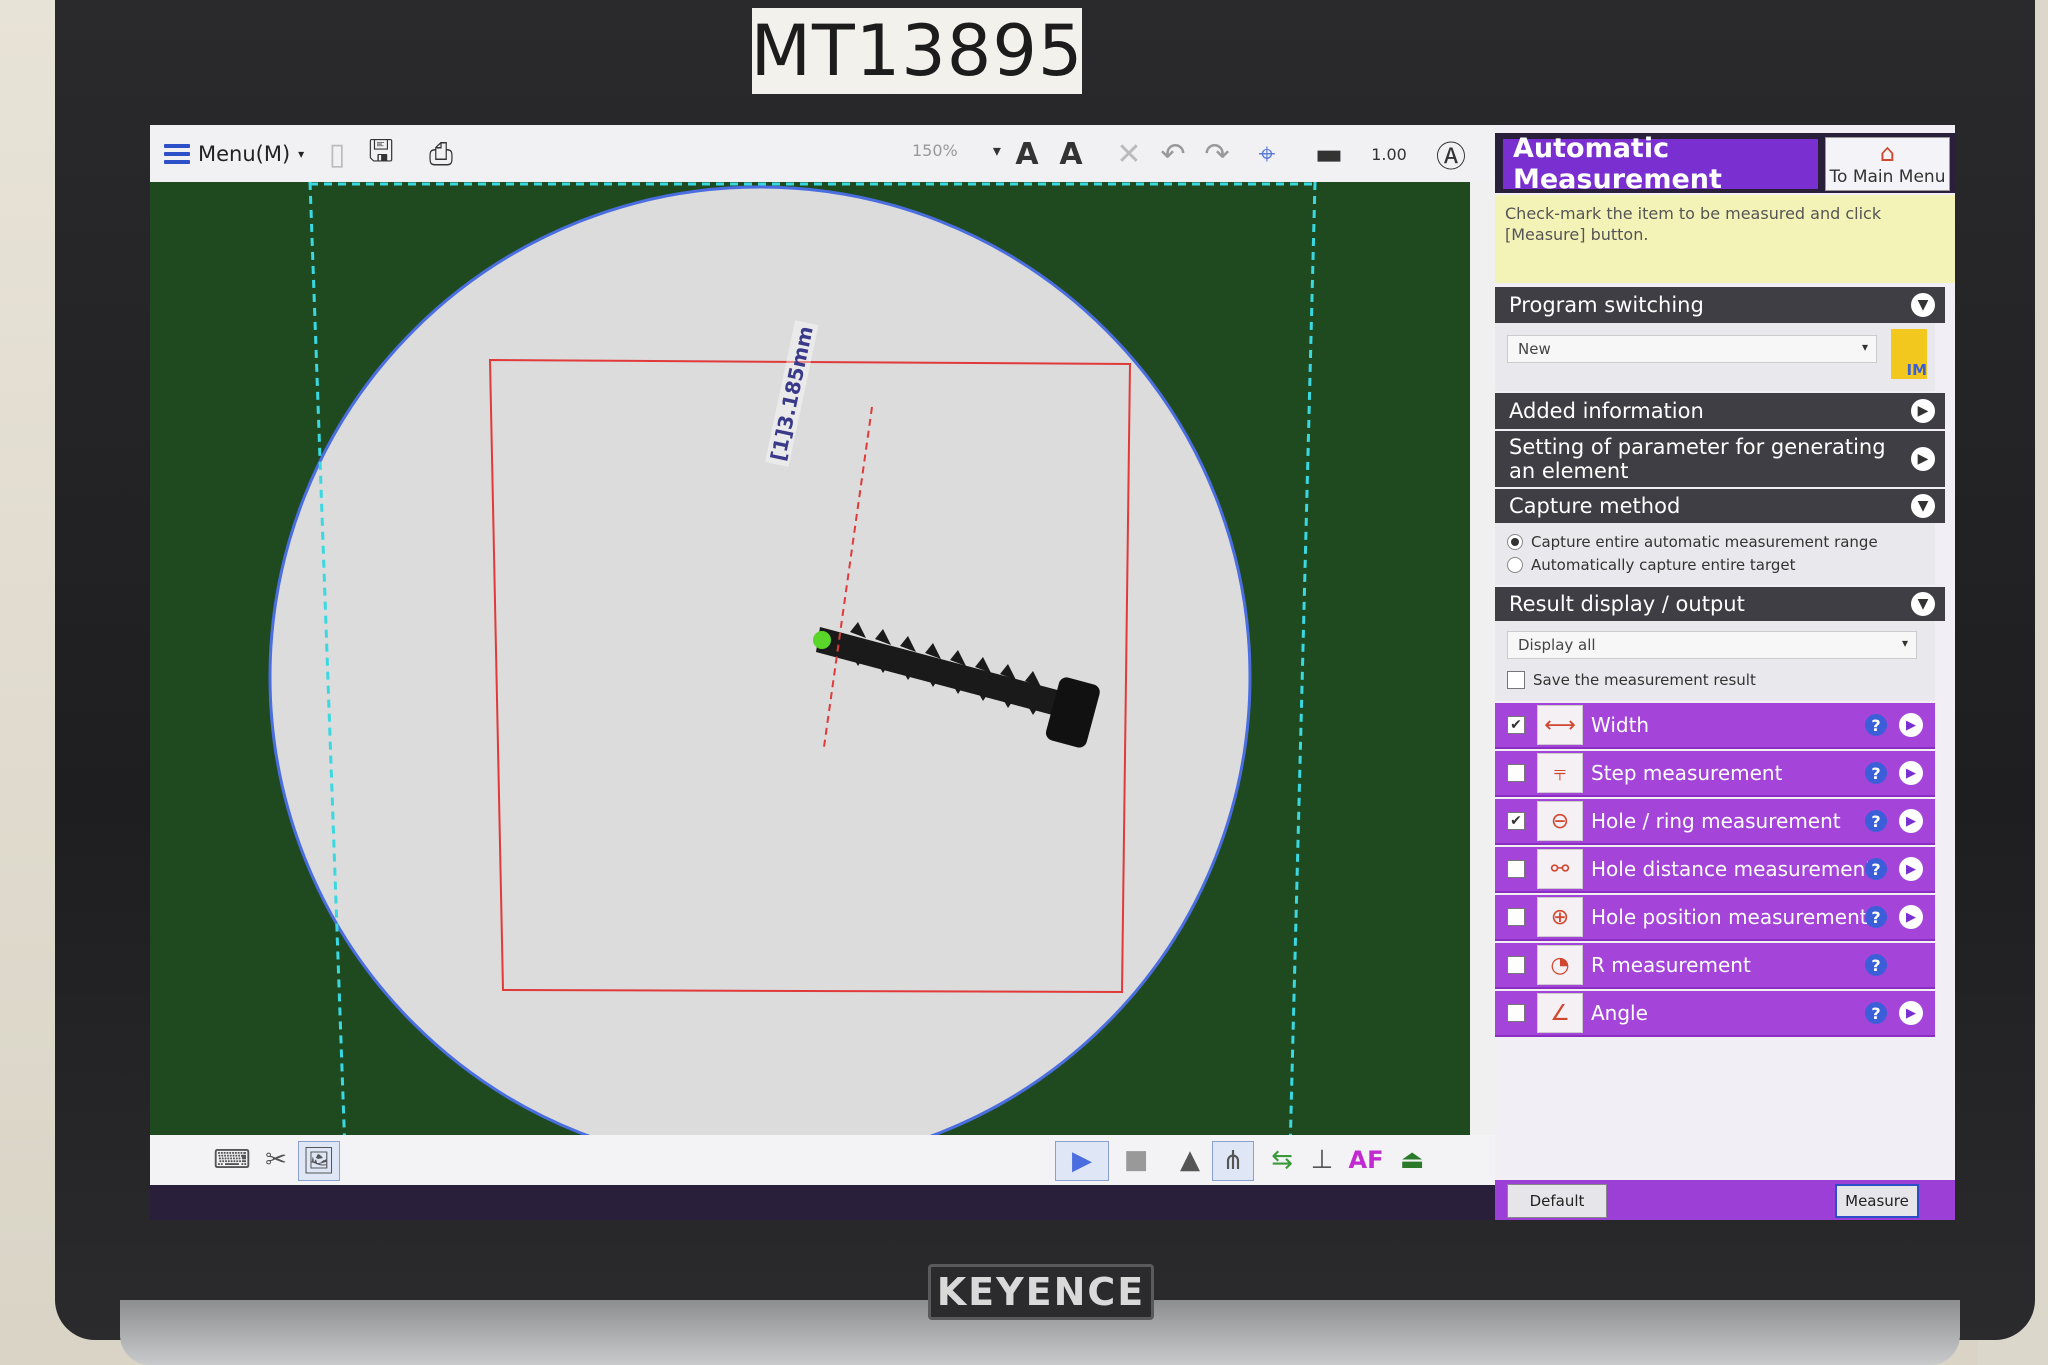 Image resolution: width=2048 pixels, height=1365 pixels. Describe the element at coordinates (1627, 604) in the screenshot. I see `result-display-header: Result display / output` at that location.